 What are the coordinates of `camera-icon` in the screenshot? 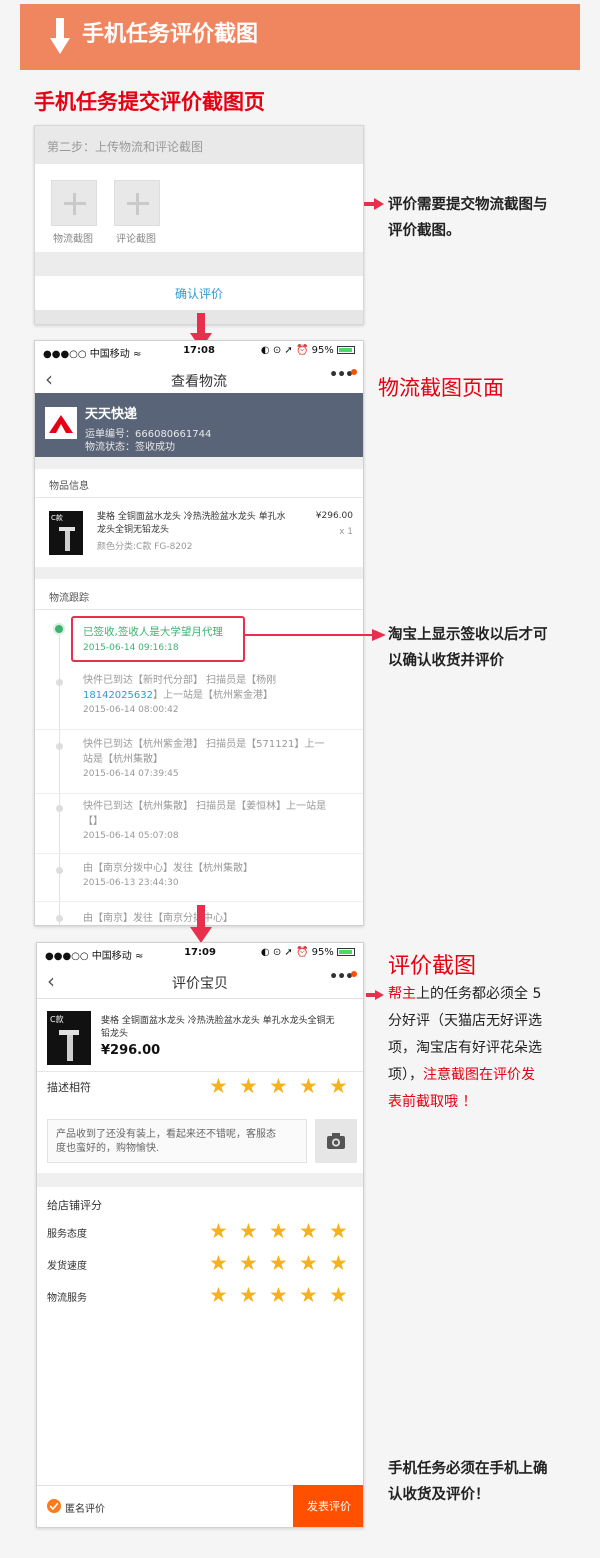 It's located at (336, 1141).